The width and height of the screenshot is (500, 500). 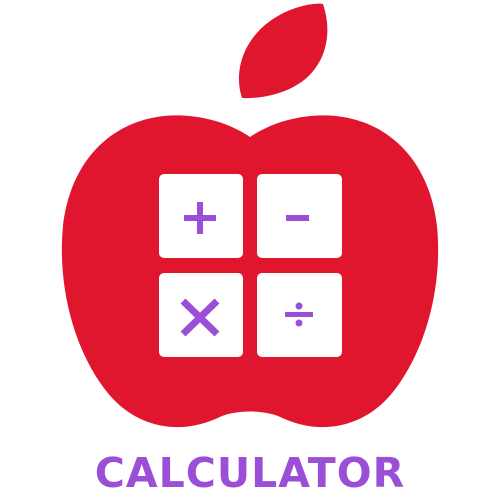 What do you see at coordinates (283, 51) in the screenshot?
I see `apple-leaf-icon` at bounding box center [283, 51].